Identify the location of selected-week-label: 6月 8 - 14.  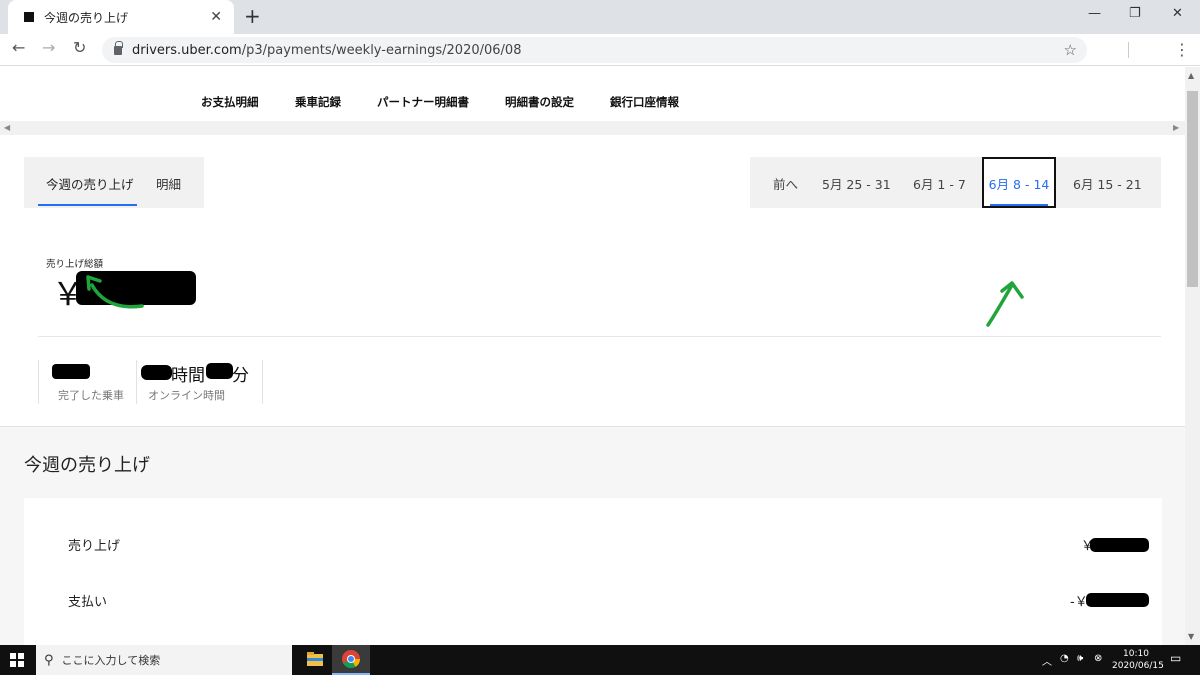
(1019, 184).